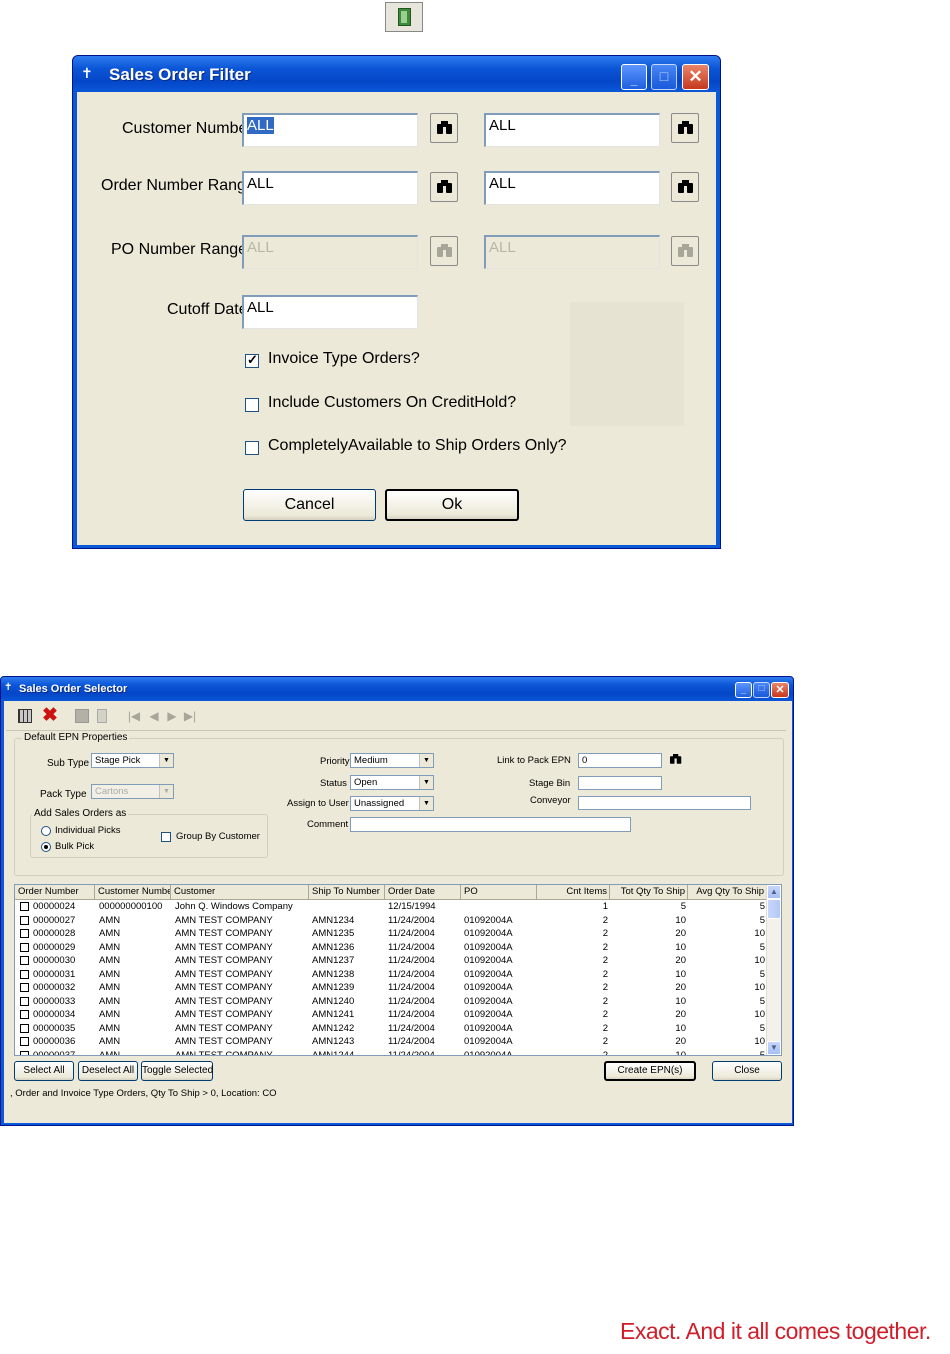 The width and height of the screenshot is (950, 1354). Describe the element at coordinates (55, 892) in the screenshot. I see `column-header: Order Number` at that location.